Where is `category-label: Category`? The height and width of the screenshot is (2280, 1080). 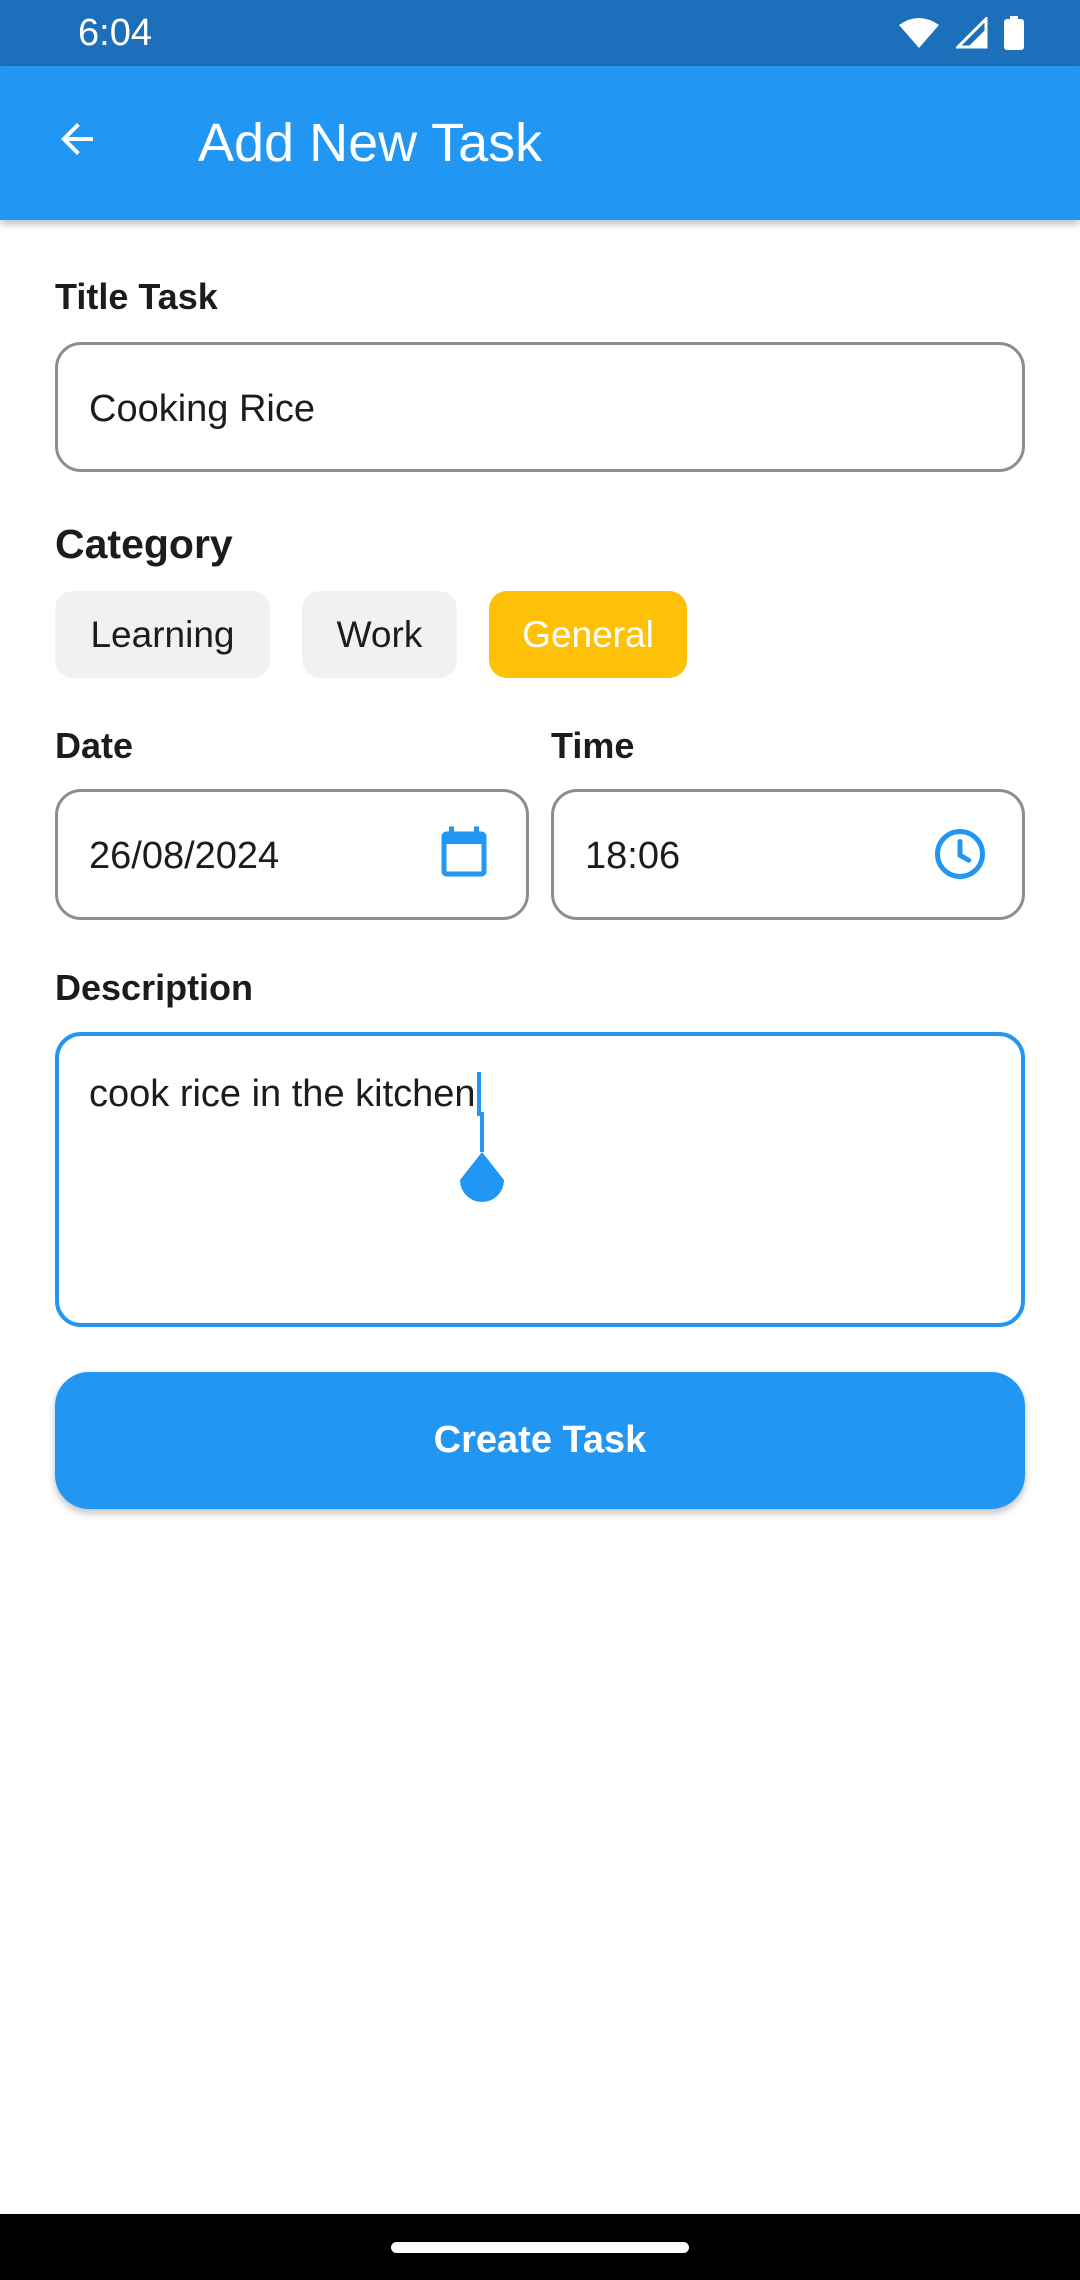
category-label: Category is located at coordinates (144, 544).